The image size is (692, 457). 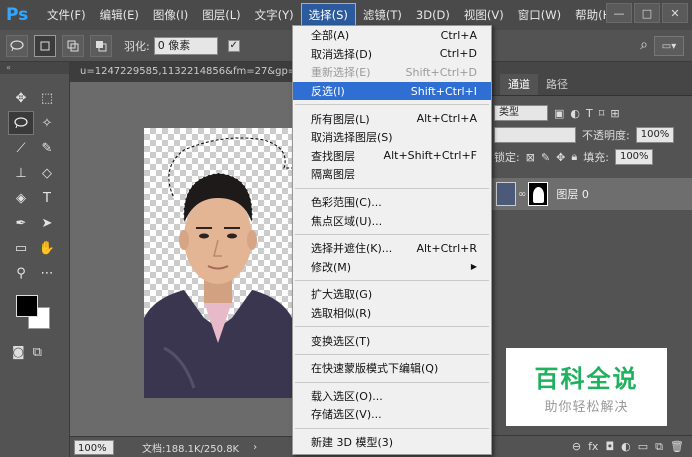 I want to click on new-group-icon: ▭, so click(x=643, y=446).